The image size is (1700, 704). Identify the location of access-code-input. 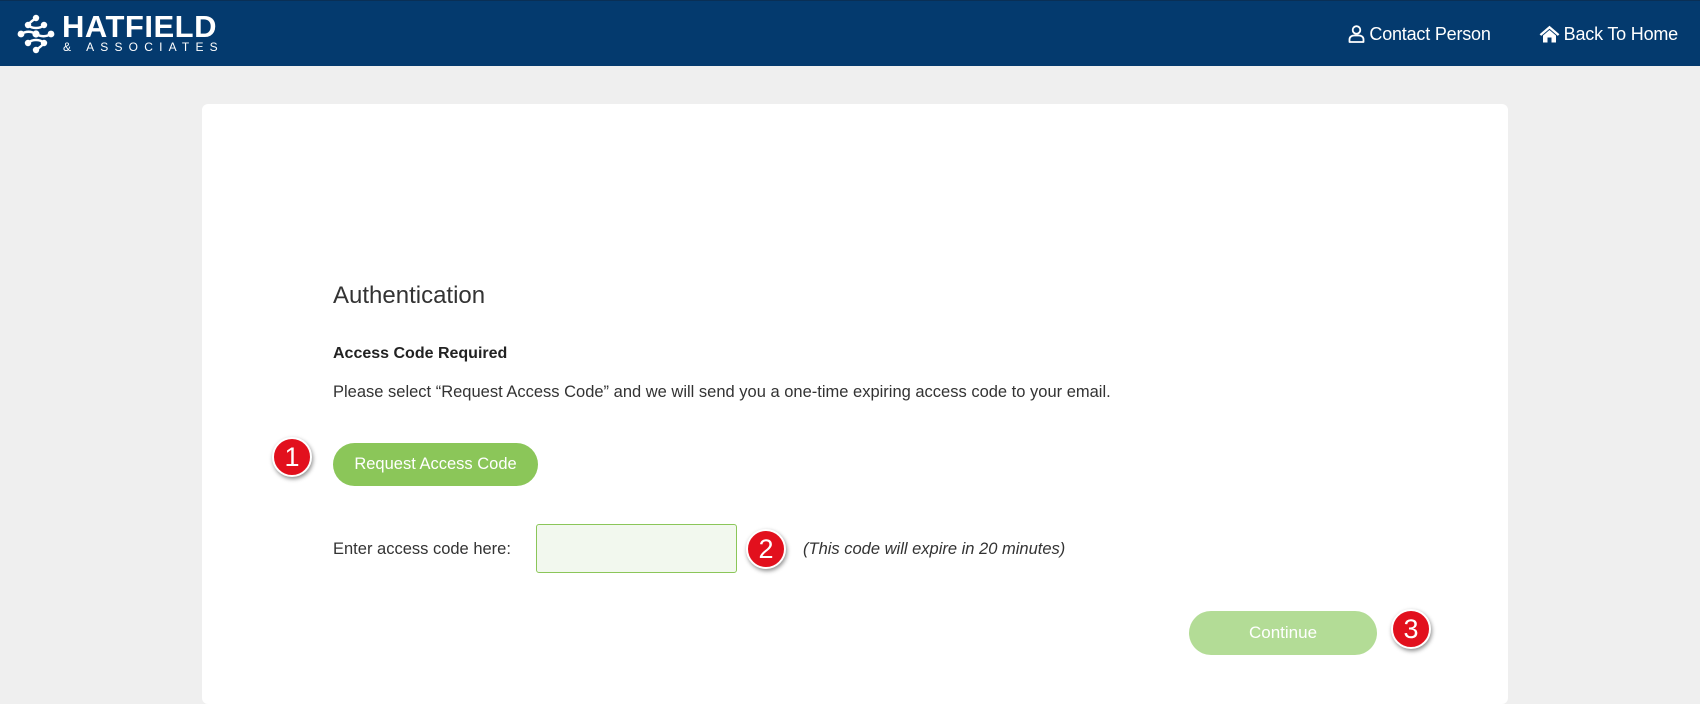
(636, 548).